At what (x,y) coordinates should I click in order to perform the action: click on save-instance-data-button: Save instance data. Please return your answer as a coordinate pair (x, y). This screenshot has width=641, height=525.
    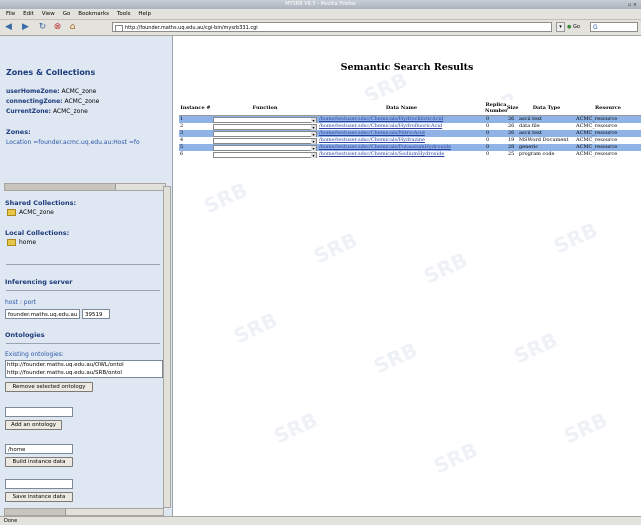
    Looking at the image, I should click on (39, 497).